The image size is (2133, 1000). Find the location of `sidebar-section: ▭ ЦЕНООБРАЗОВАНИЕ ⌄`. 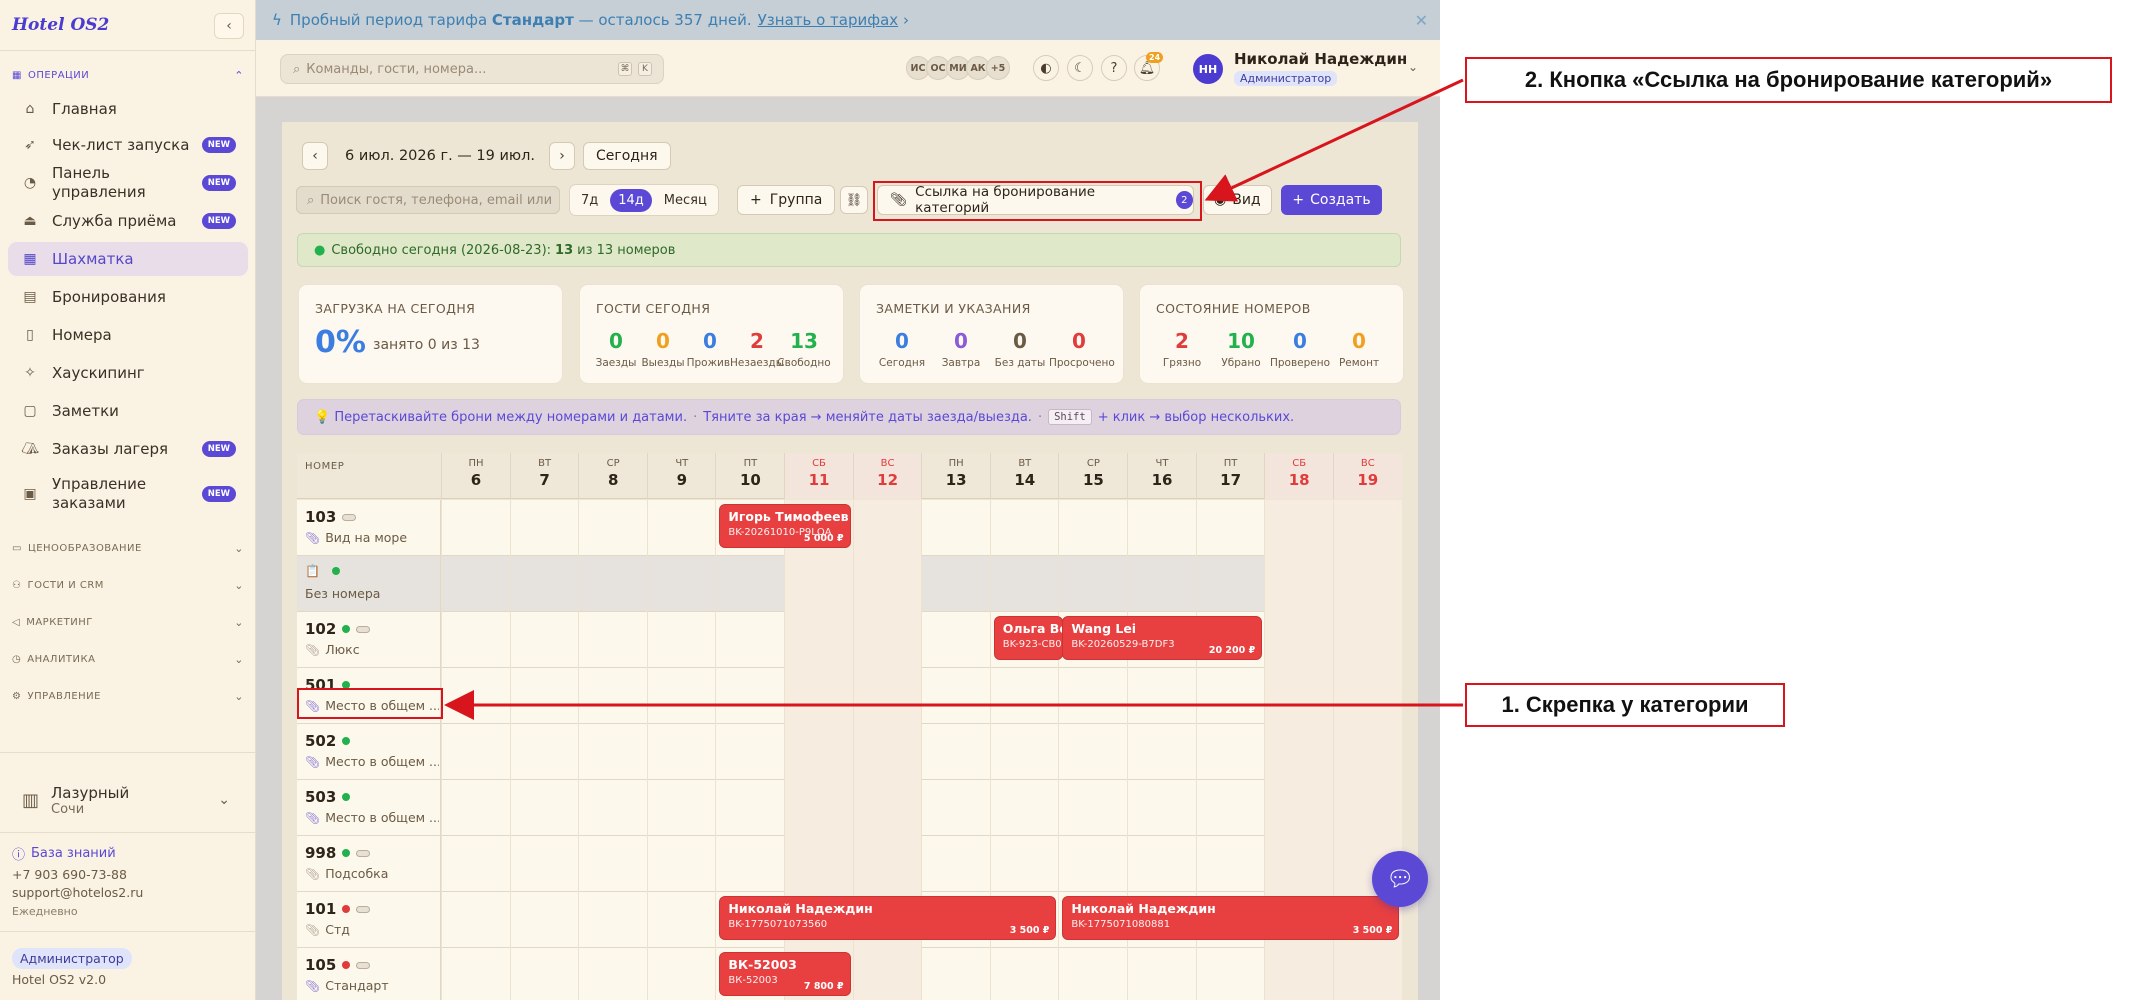

sidebar-section: ▭ ЦЕНООБРАЗОВАНИЕ ⌄ is located at coordinates (128, 548).